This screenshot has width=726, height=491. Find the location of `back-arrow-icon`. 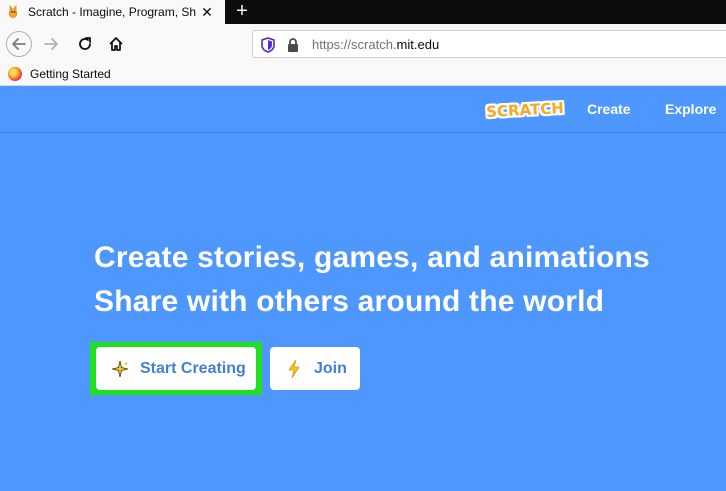

back-arrow-icon is located at coordinates (19, 44).